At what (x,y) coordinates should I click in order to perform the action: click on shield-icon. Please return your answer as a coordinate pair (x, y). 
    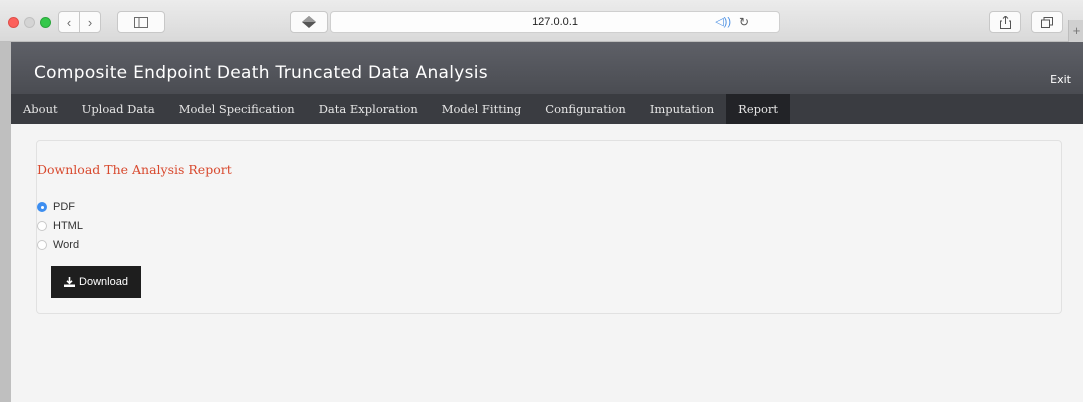
    Looking at the image, I should click on (309, 22).